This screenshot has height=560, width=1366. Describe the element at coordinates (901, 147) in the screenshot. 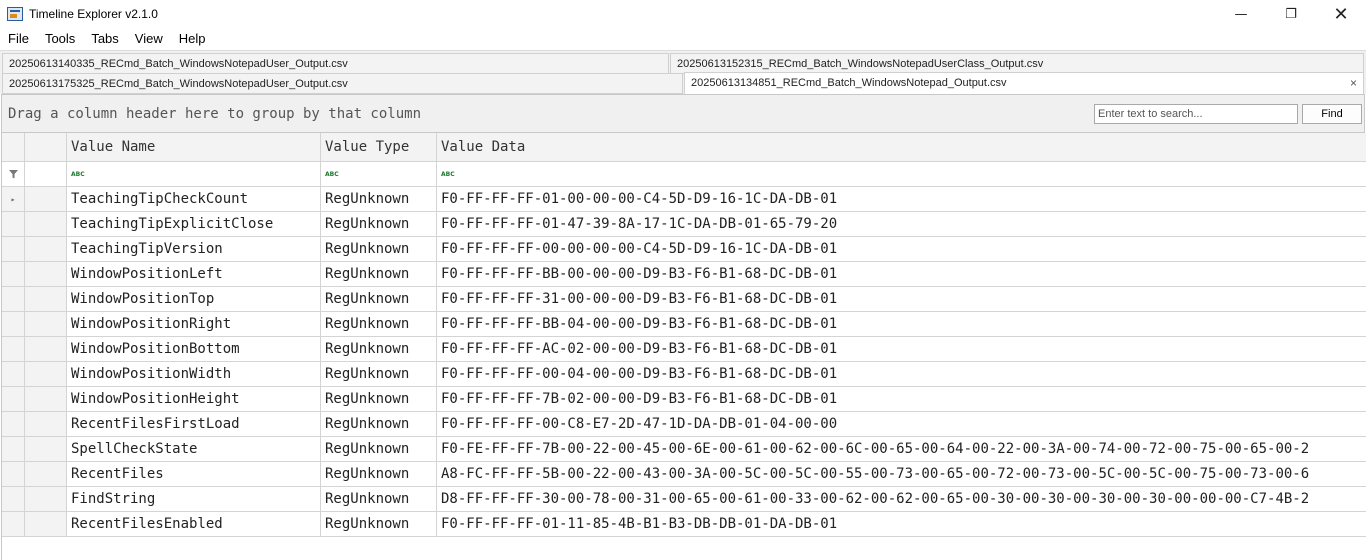

I see `column-header-value-data: Value Data` at that location.